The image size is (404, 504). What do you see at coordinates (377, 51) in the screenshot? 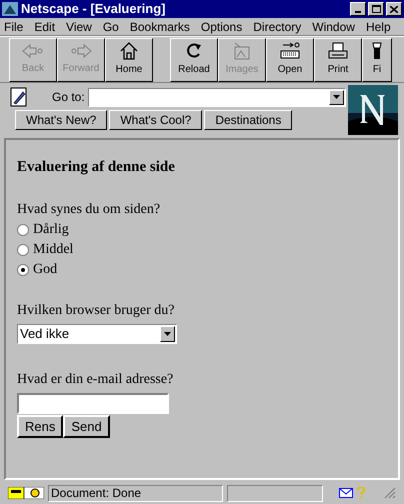
I see `flashlight-icon` at bounding box center [377, 51].